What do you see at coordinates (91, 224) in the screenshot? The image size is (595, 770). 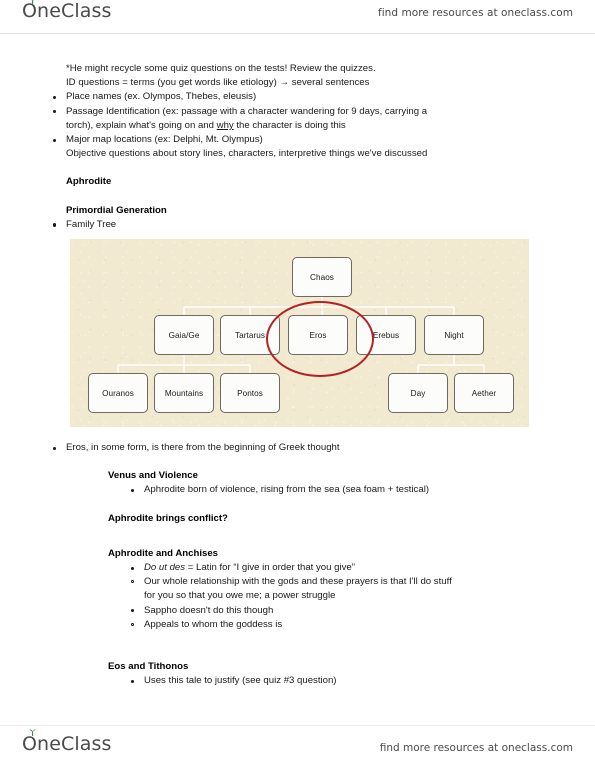 I see `bullet-family-tree: Family Tree` at bounding box center [91, 224].